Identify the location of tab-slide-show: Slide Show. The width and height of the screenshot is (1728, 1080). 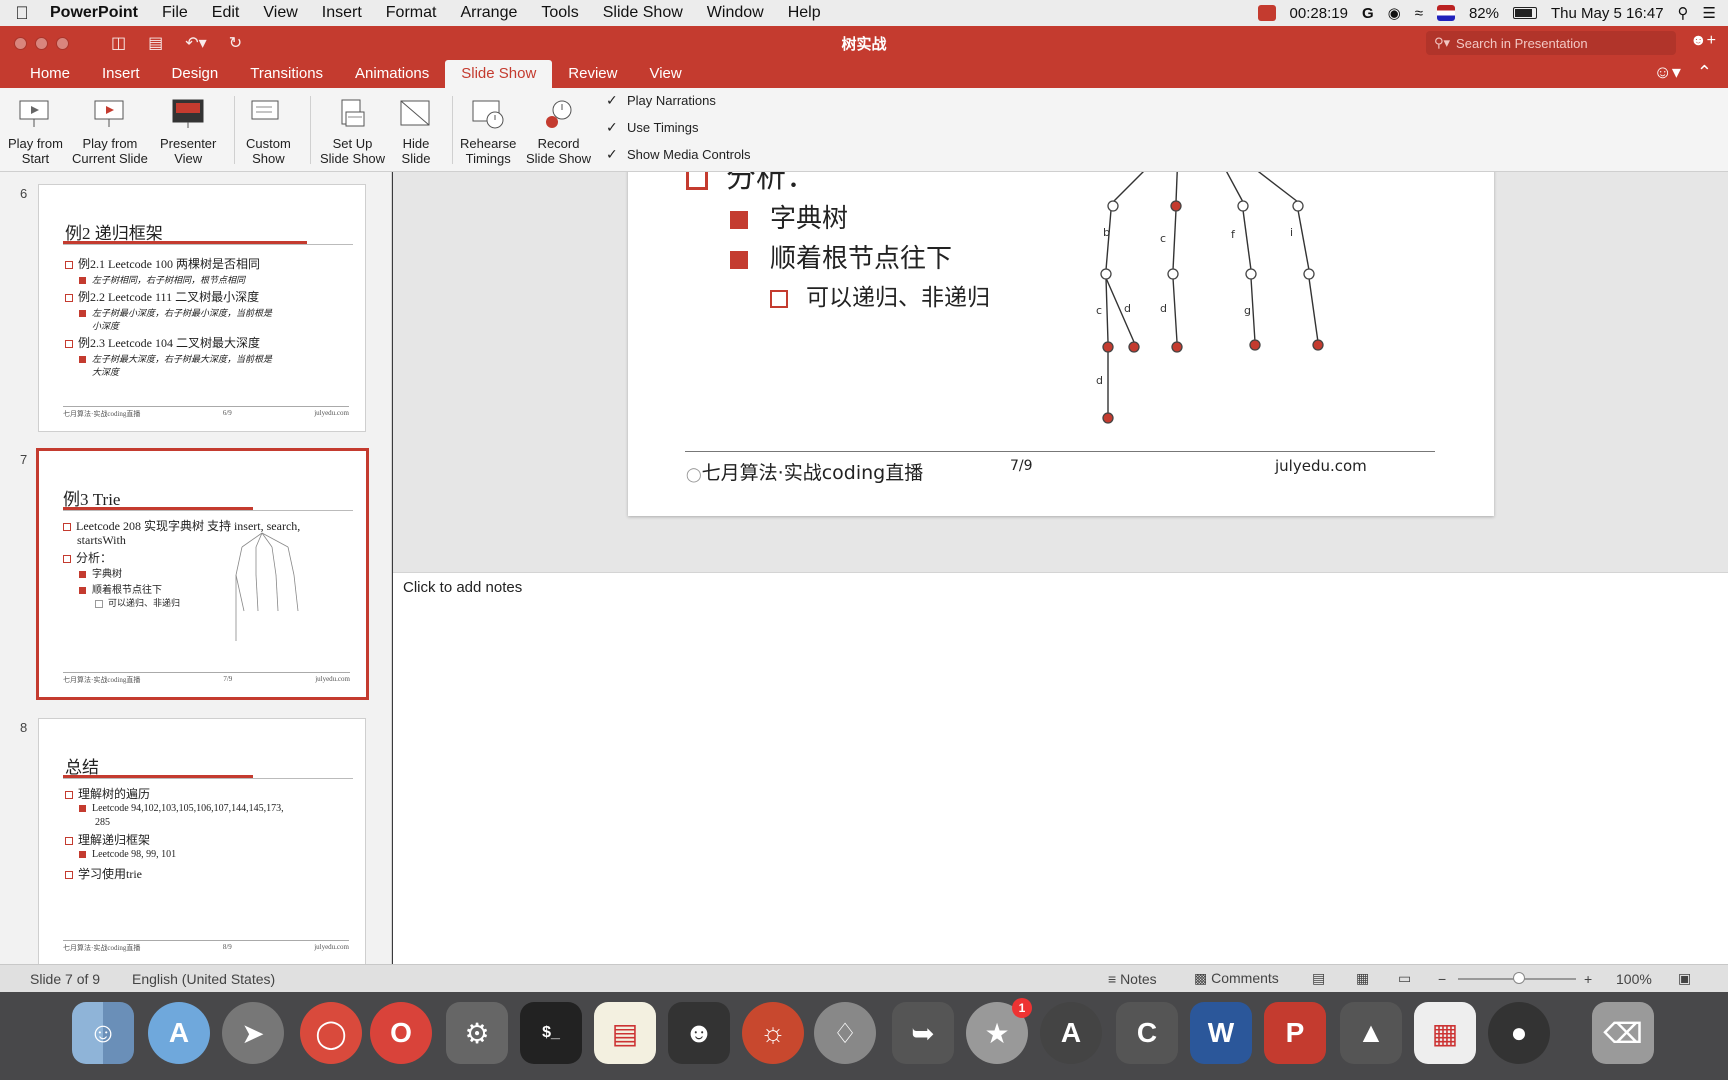
(499, 74).